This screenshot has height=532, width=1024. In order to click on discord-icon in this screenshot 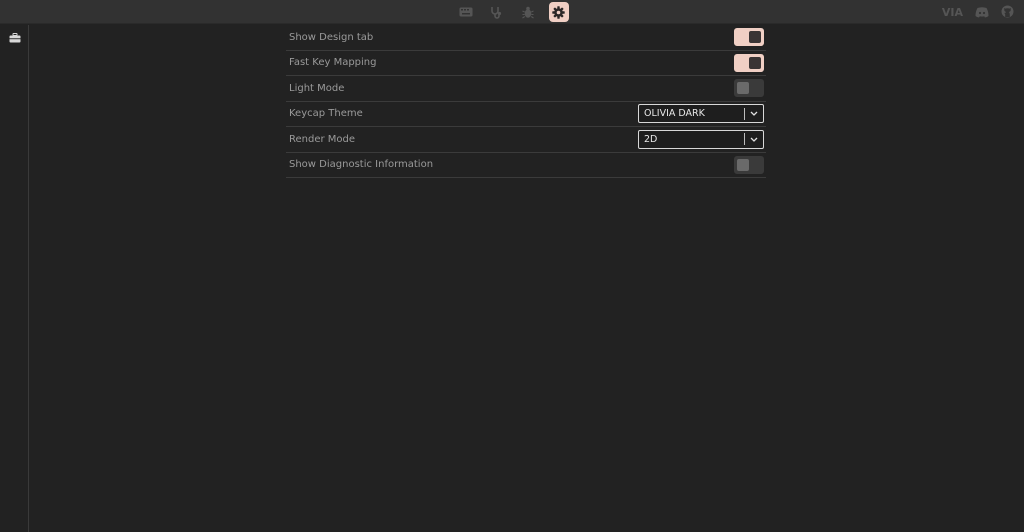, I will do `click(982, 11)`.